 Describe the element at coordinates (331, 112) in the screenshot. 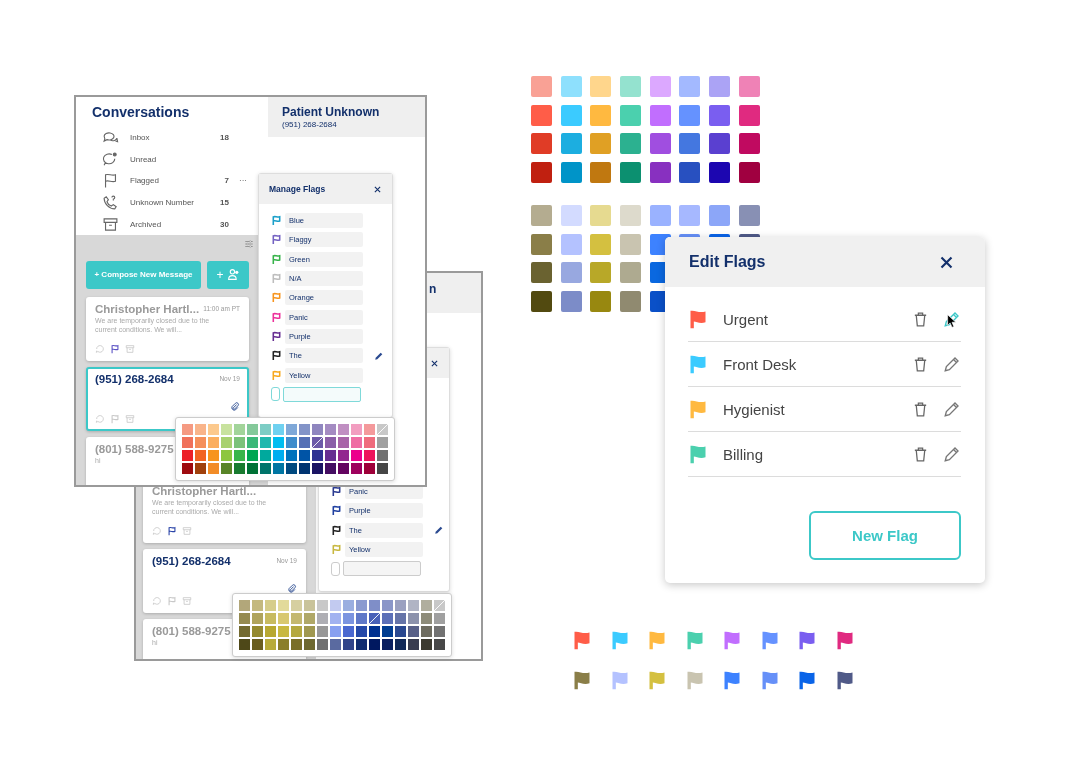

I see `patient-name: Patient Unknown` at that location.